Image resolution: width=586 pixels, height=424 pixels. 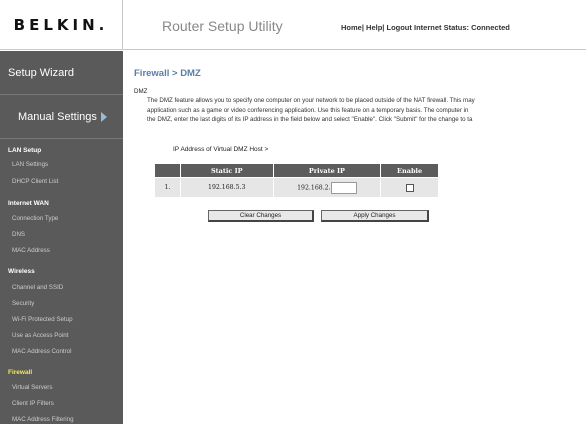 What do you see at coordinates (314, 187) in the screenshot?
I see `private-ip-prefix: 192.168.2.` at bounding box center [314, 187].